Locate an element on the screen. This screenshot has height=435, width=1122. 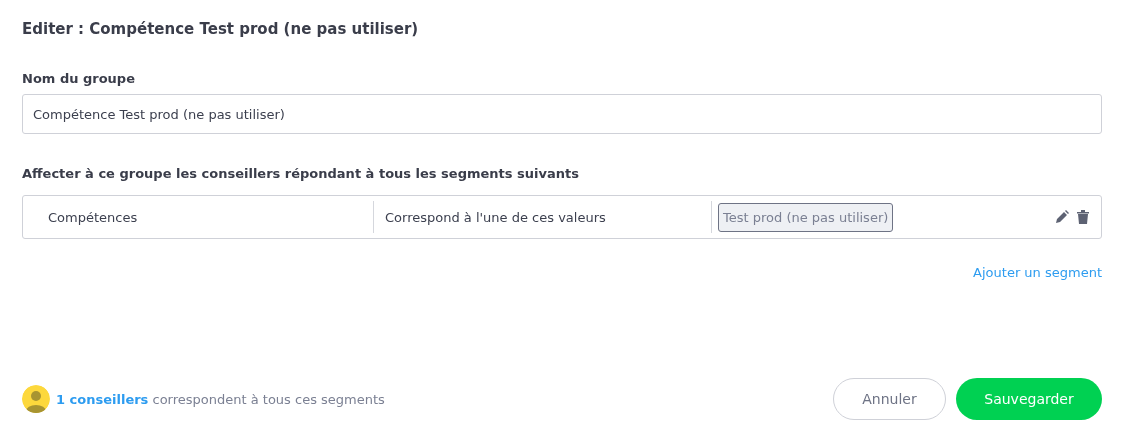
delete-button is located at coordinates (1083, 217).